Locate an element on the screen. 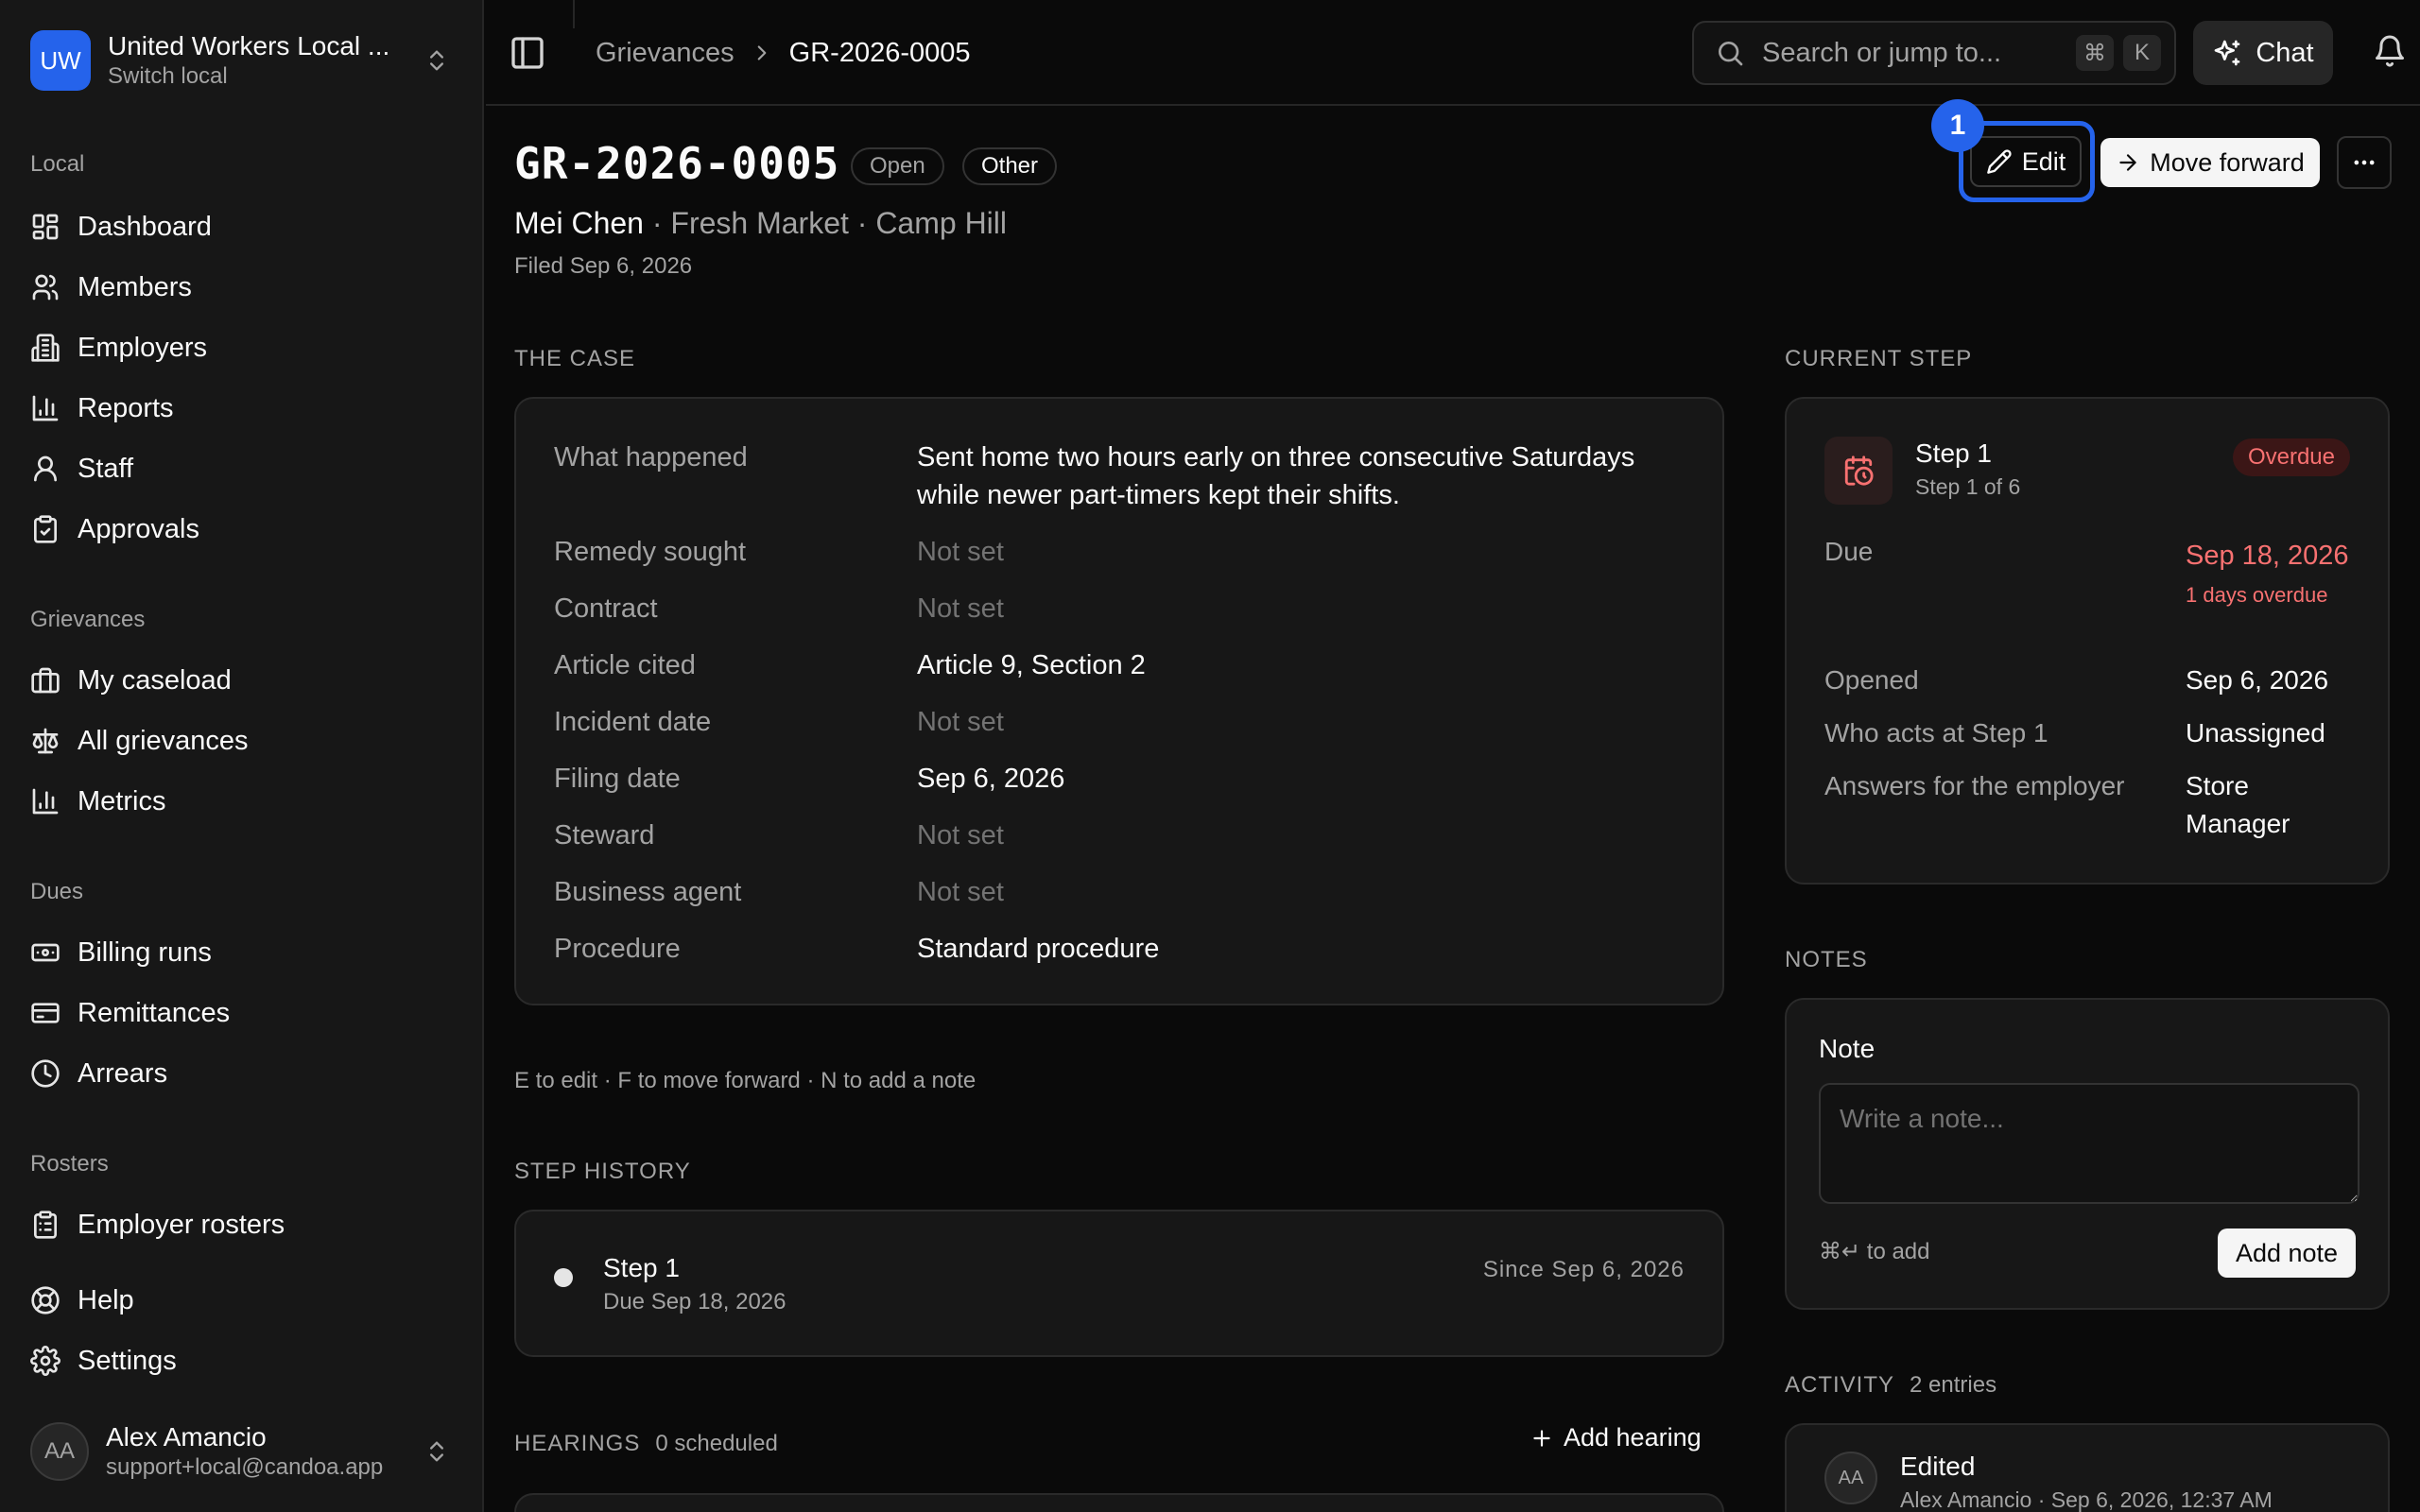  case-label: What happened is located at coordinates (651, 457).